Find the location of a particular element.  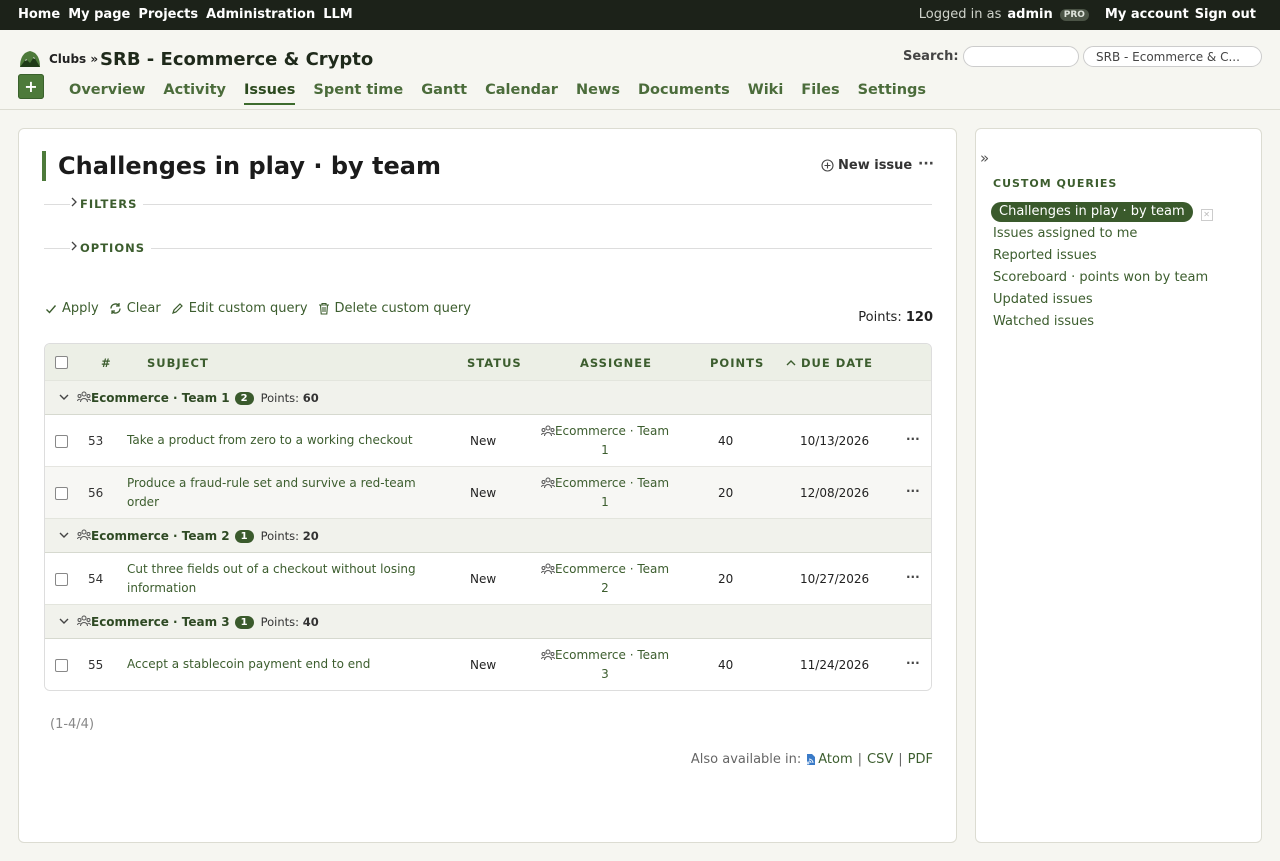

issue-points: 20 is located at coordinates (726, 579).